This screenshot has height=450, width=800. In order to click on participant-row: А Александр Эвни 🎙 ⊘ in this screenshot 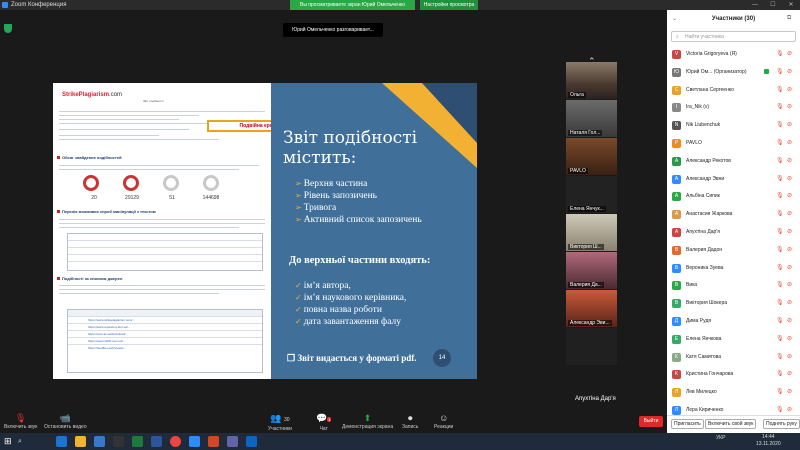, I will do `click(733, 179)`.